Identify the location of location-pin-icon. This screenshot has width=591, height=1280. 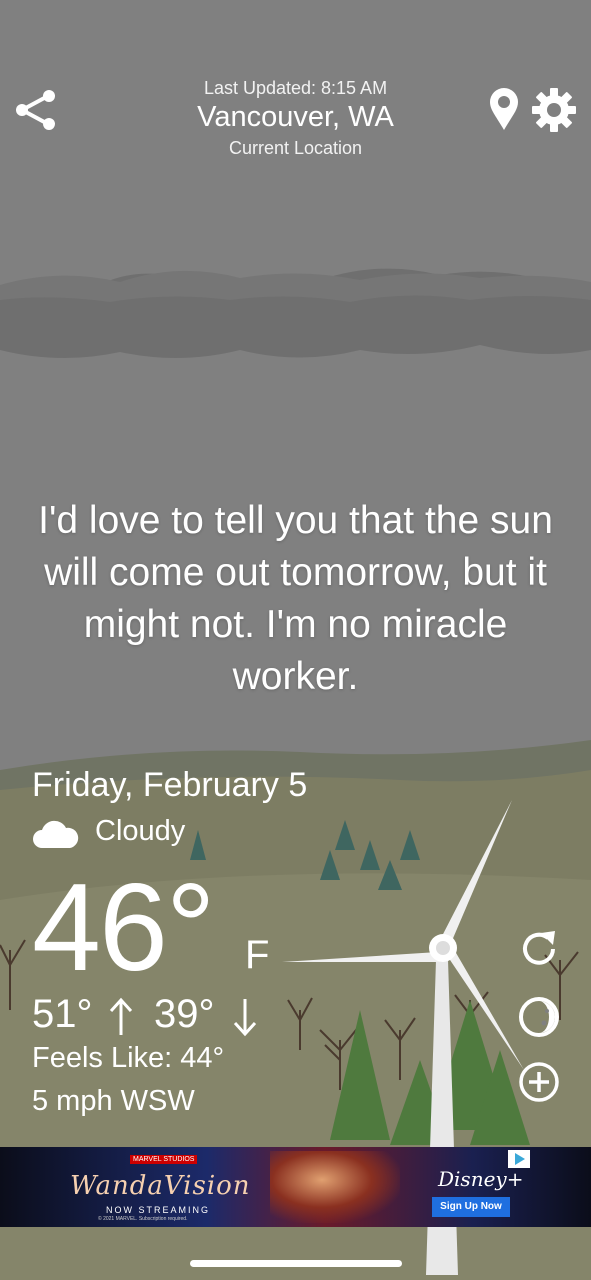
(504, 109).